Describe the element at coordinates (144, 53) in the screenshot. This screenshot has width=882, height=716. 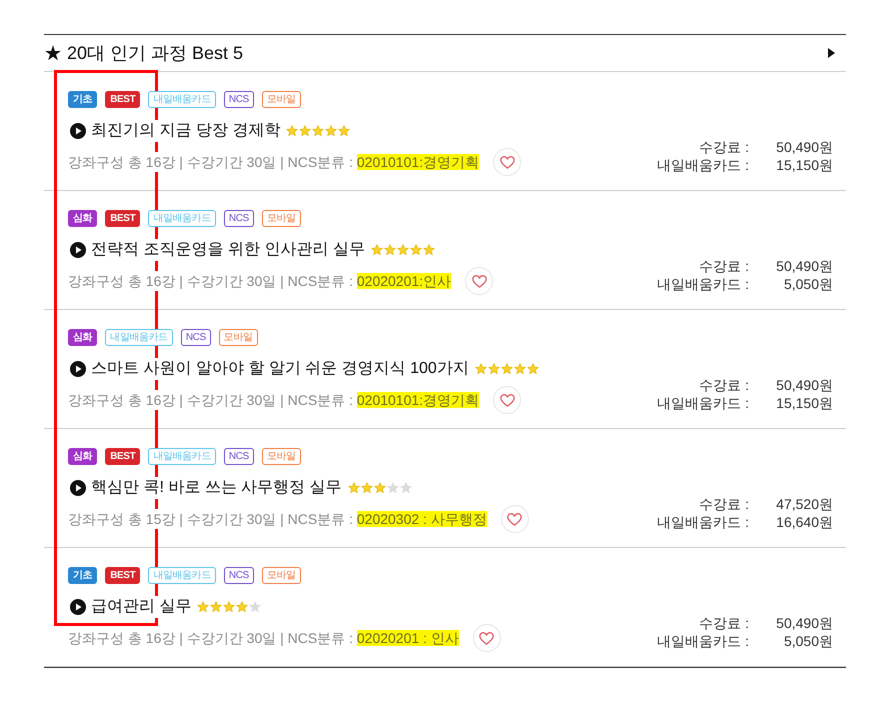
I see `section-title: ★ 20대 인기 과정 Best 5` at that location.